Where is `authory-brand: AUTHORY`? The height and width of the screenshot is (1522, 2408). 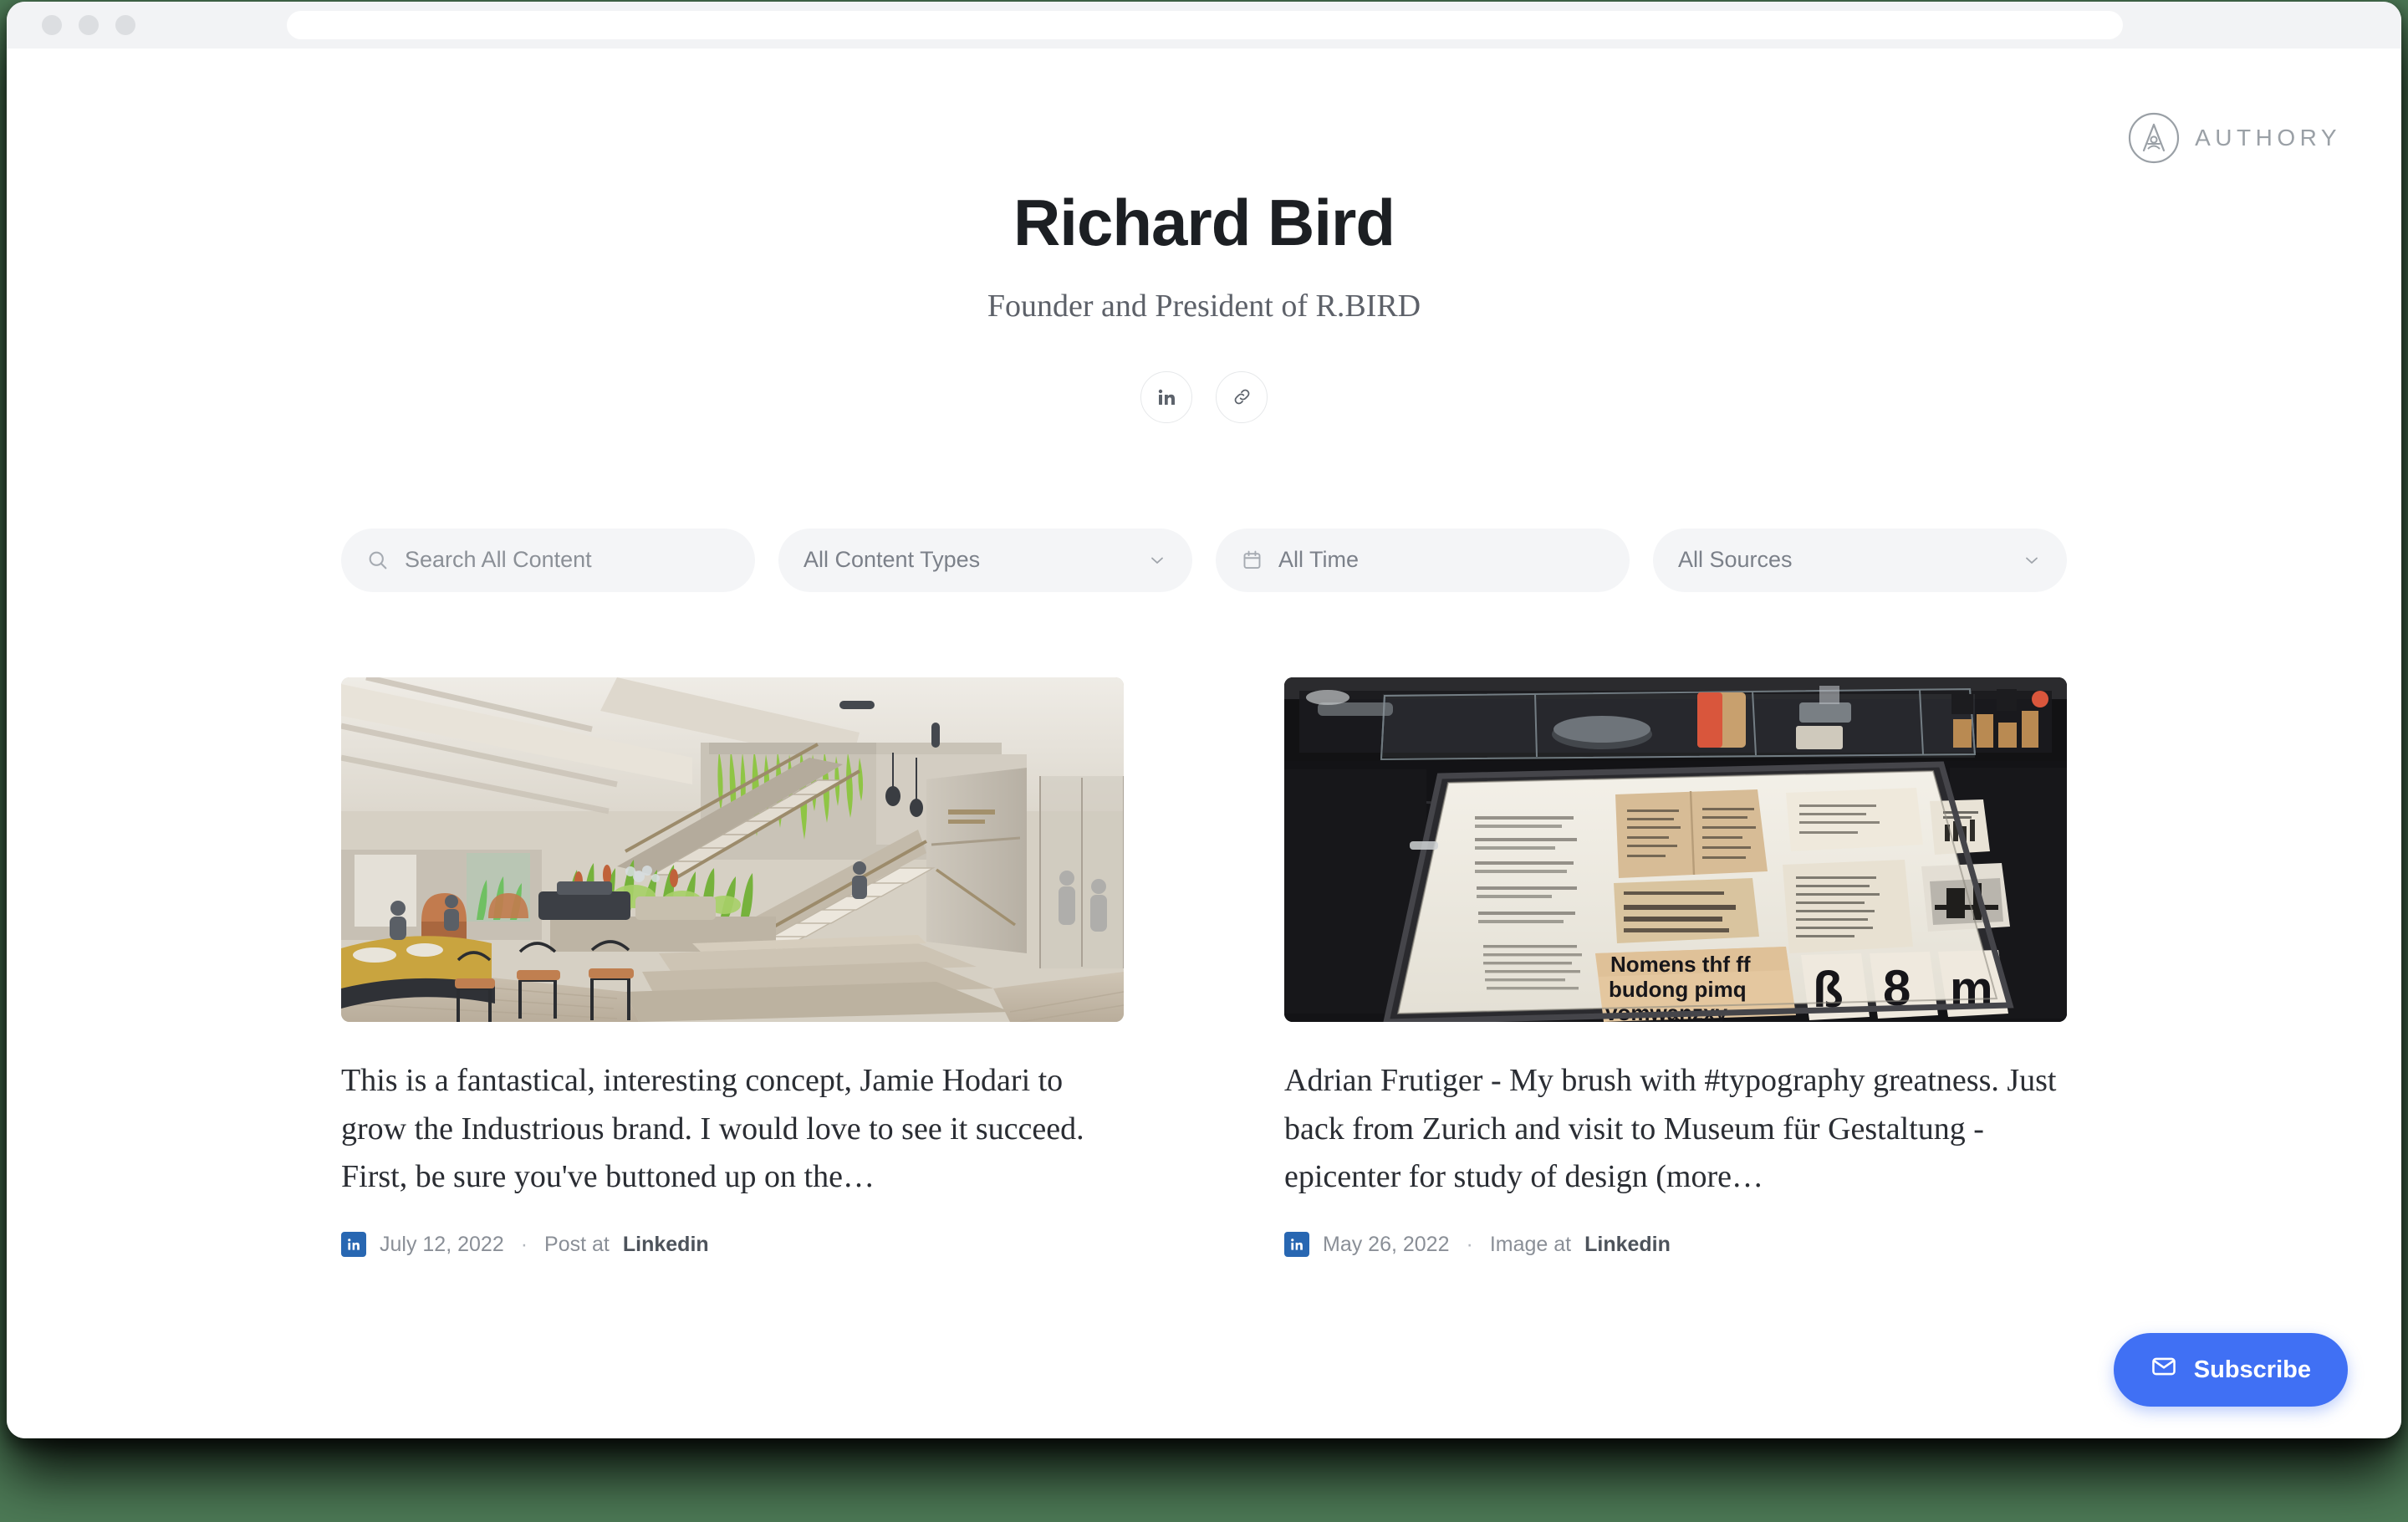 authory-brand: AUTHORY is located at coordinates (2235, 138).